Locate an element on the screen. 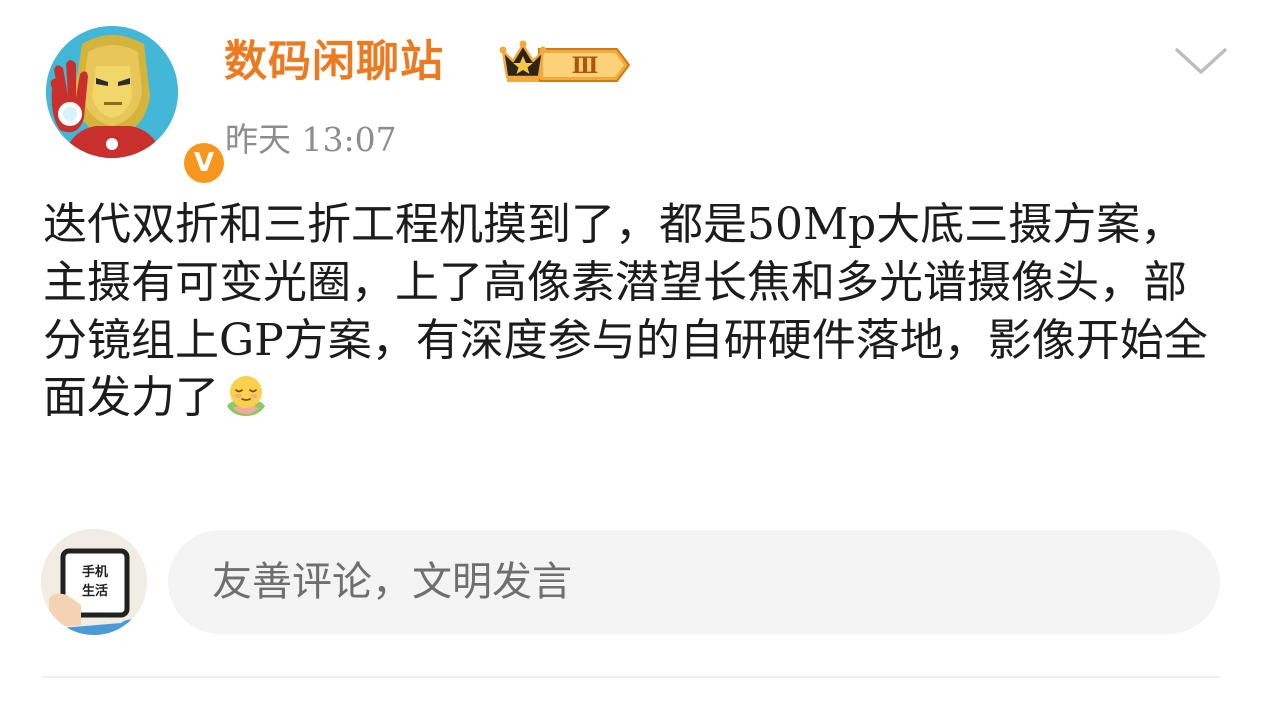 This screenshot has height=704, width=1263. avatar-text-line2: 生活 is located at coordinates (95, 591).